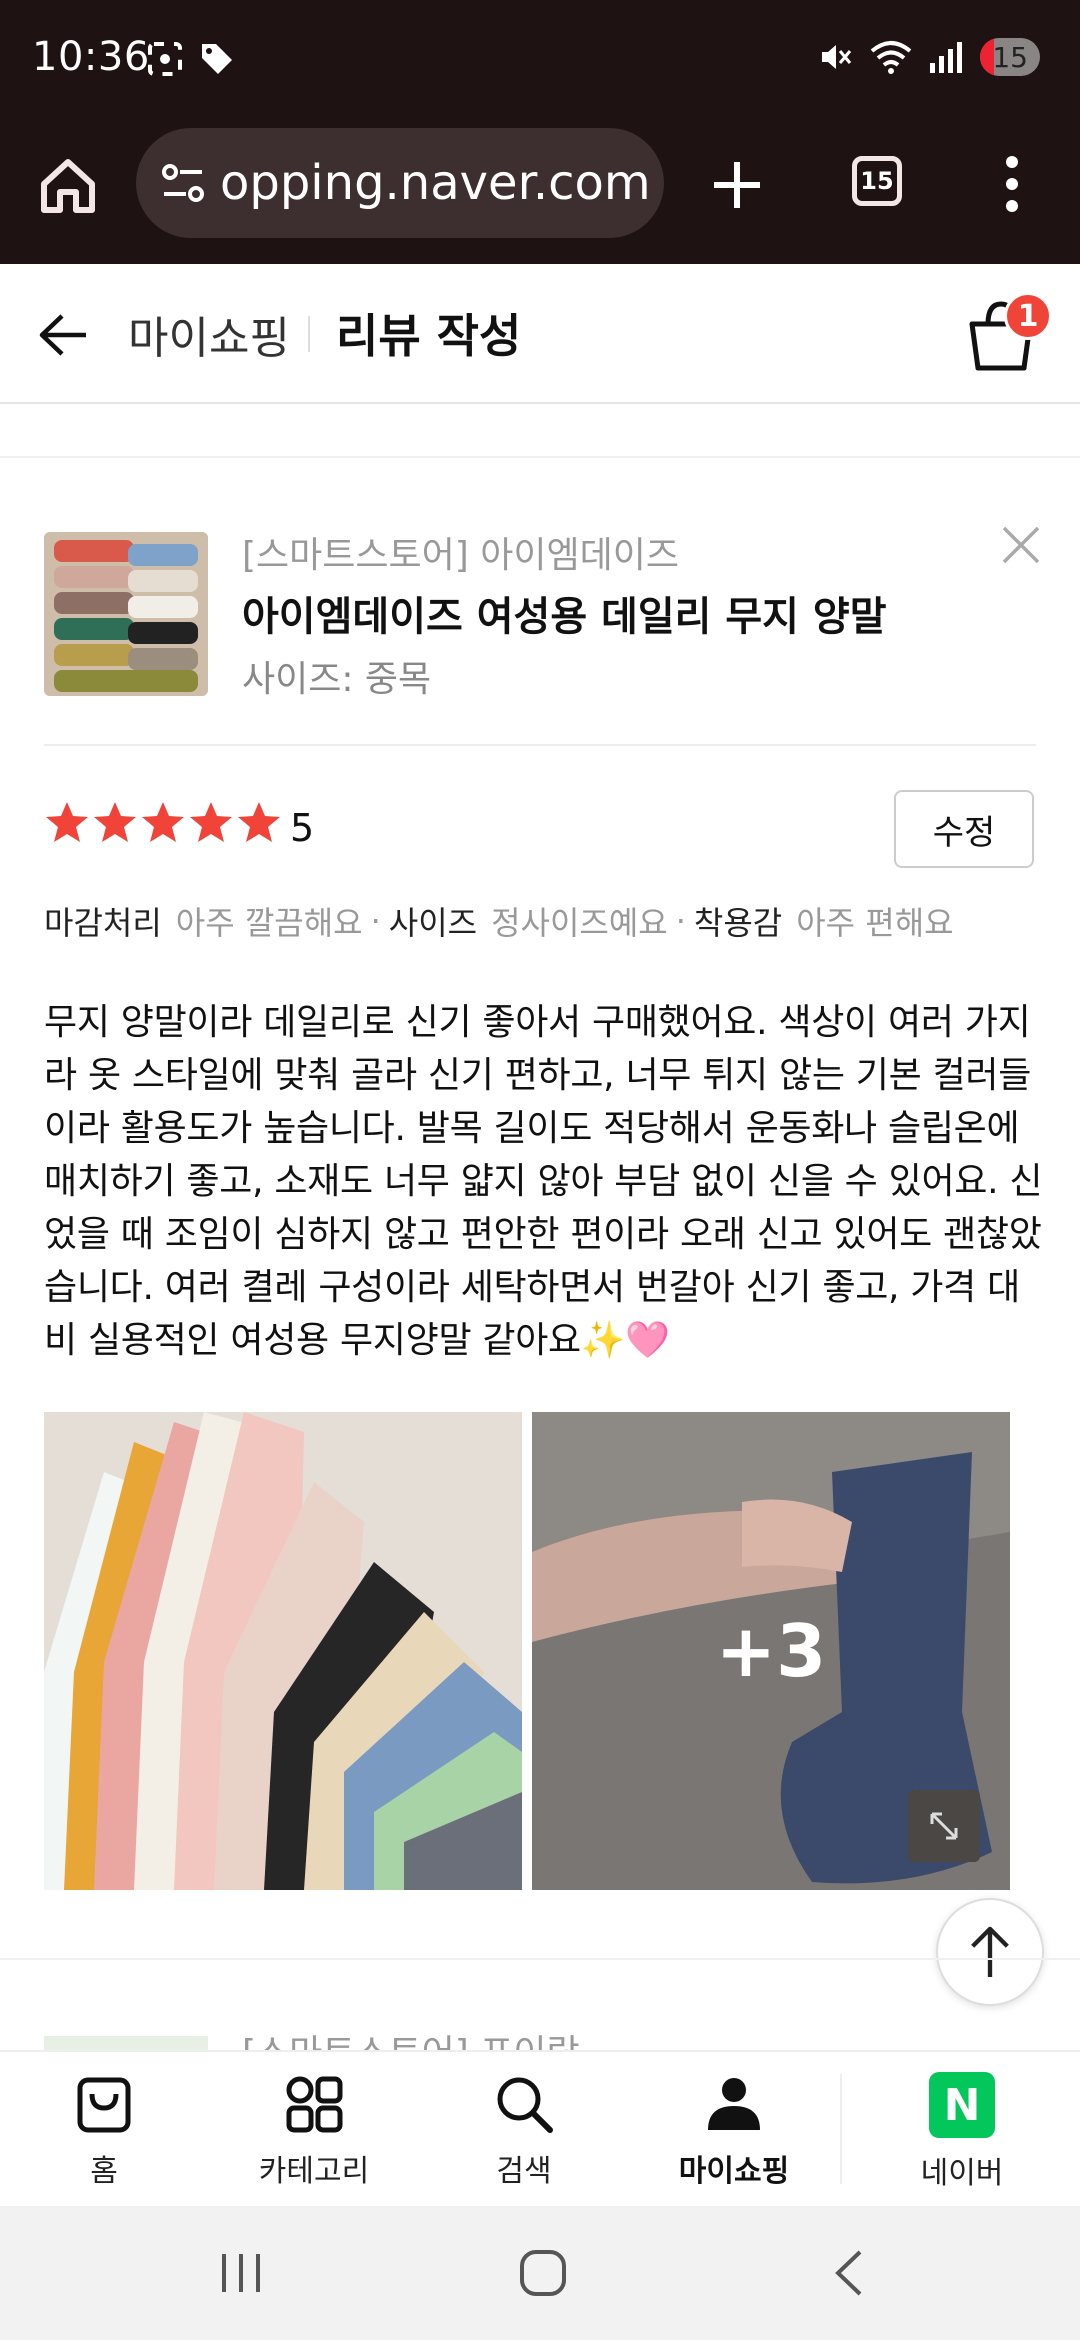 The width and height of the screenshot is (1080, 2340). I want to click on nav-label: 마이쇼핑, so click(734, 2171).